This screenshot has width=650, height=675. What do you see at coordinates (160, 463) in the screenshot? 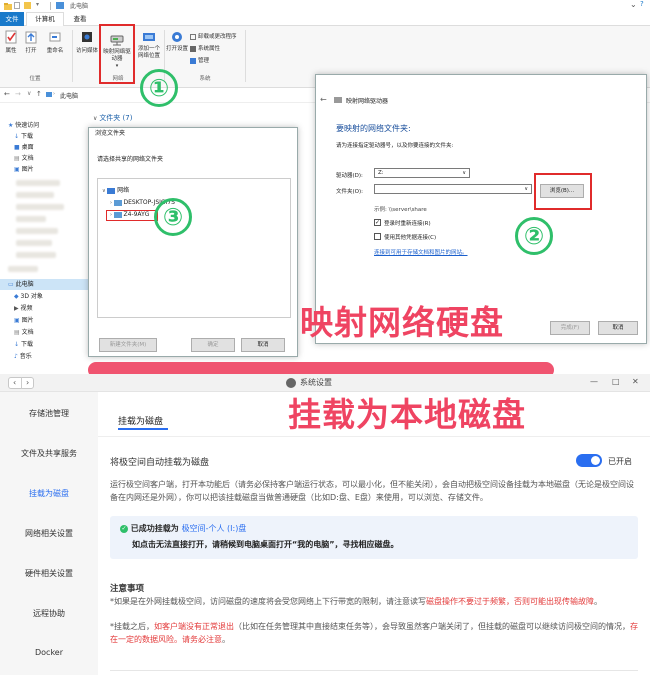
I see `auto-mount-label: 将极空间自动挂载为磁盘` at bounding box center [160, 463].